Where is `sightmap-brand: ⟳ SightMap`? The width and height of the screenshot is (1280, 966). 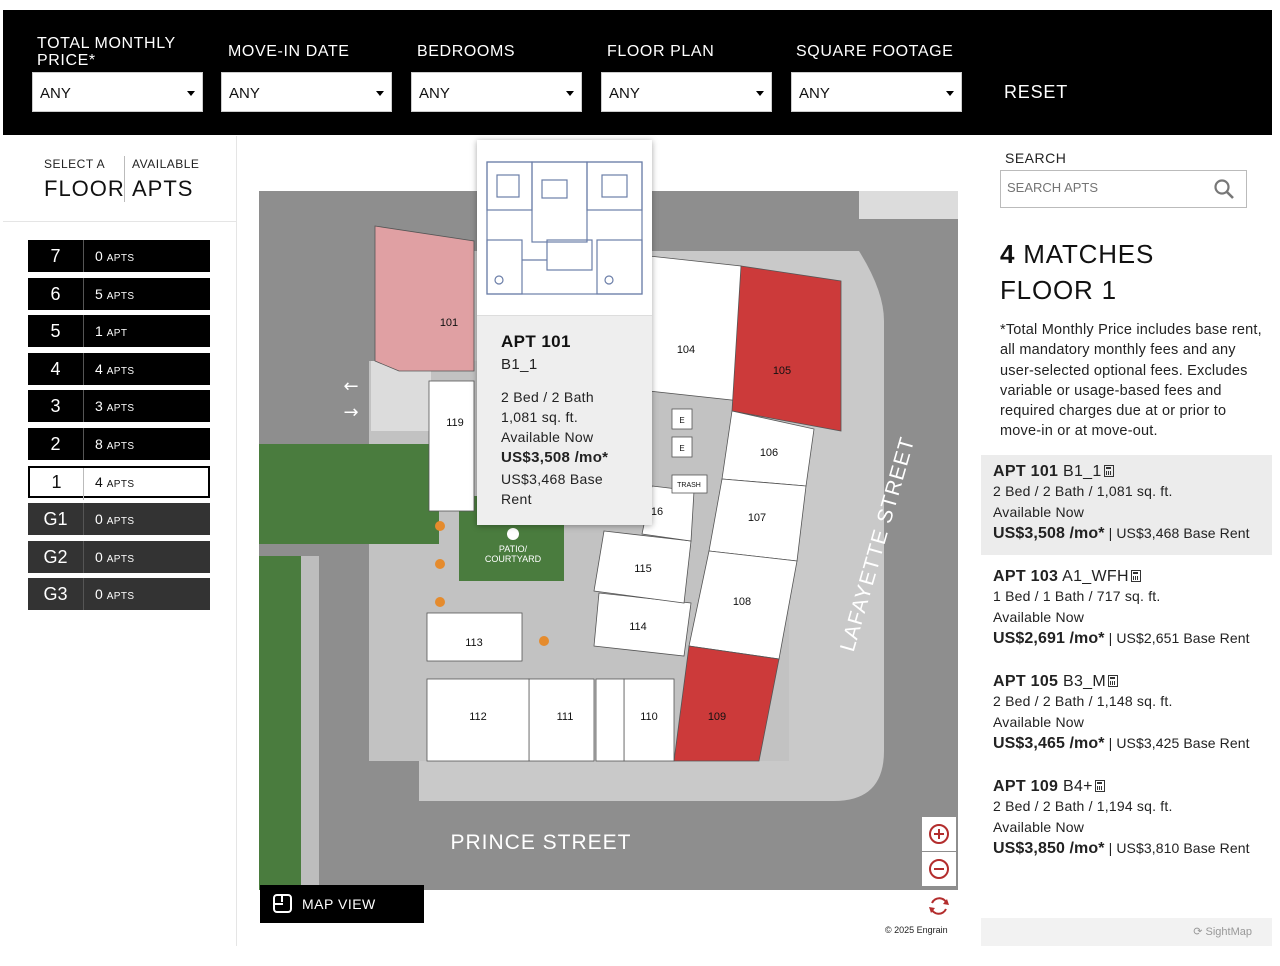 sightmap-brand: ⟳ SightMap is located at coordinates (1222, 932).